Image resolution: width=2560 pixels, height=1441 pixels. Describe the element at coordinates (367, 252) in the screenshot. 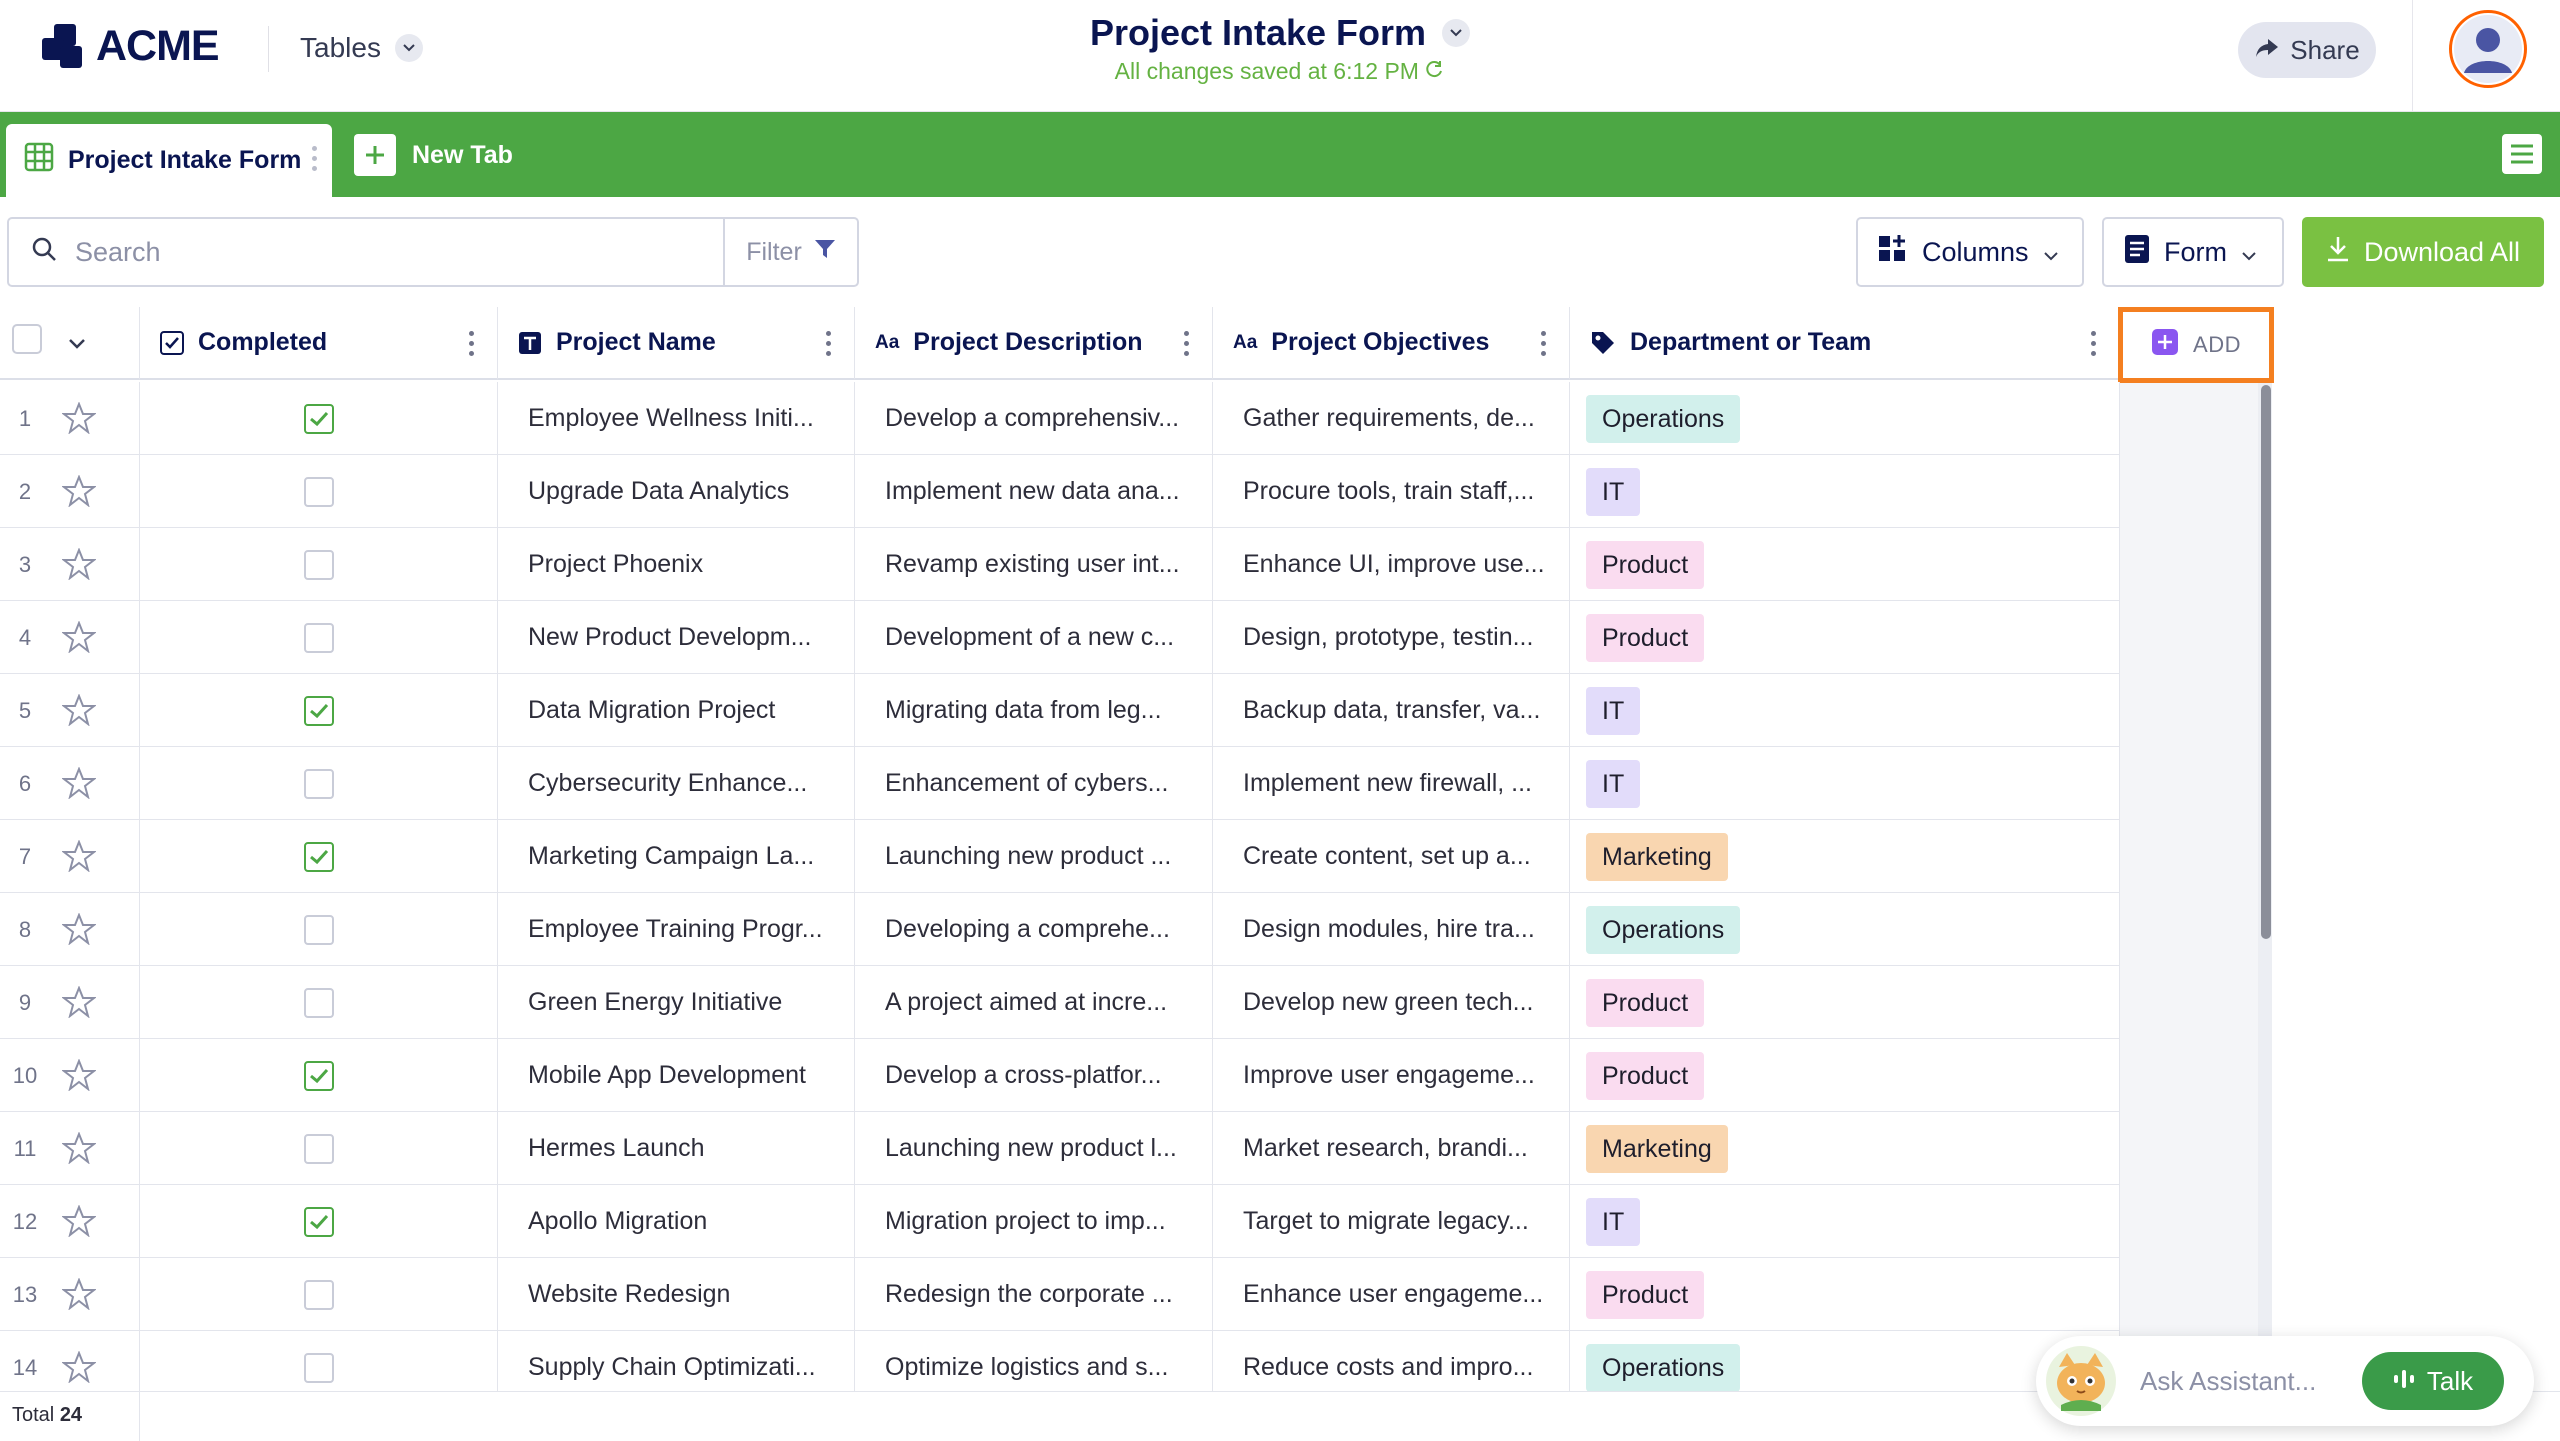

I see `search-input: Search` at that location.